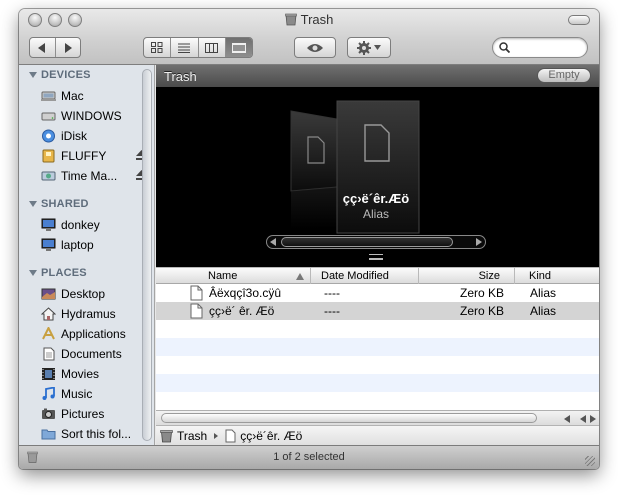 The height and width of the screenshot is (498, 618). I want to click on coverflow-header: Trash Empty, so click(377, 76).